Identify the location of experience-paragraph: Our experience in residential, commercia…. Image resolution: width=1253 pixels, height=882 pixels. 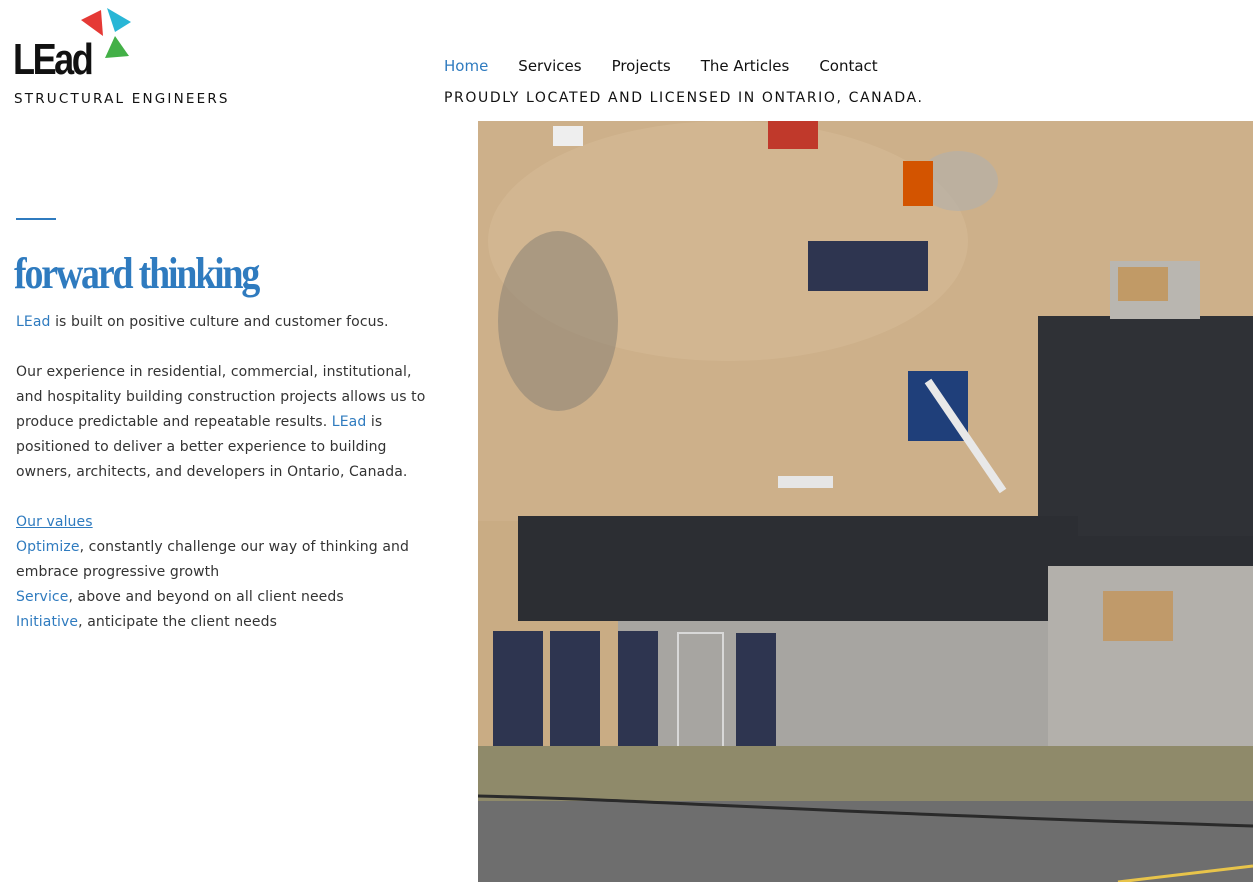
(226, 422).